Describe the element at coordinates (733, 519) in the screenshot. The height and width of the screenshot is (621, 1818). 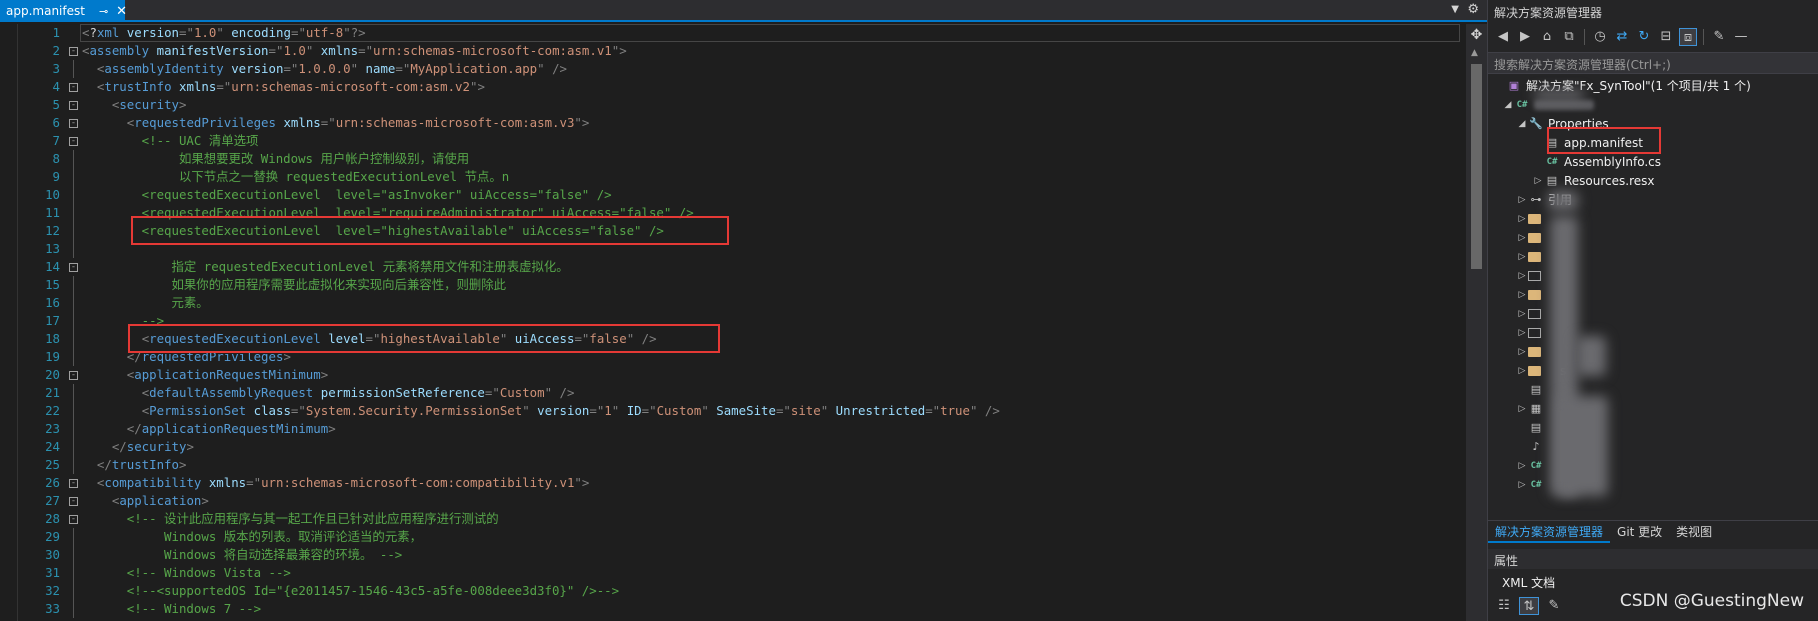
I see `code-line: 28- <!-- 设计此应用程序与其一起工作且已针对此应用程序进行测试的` at that location.